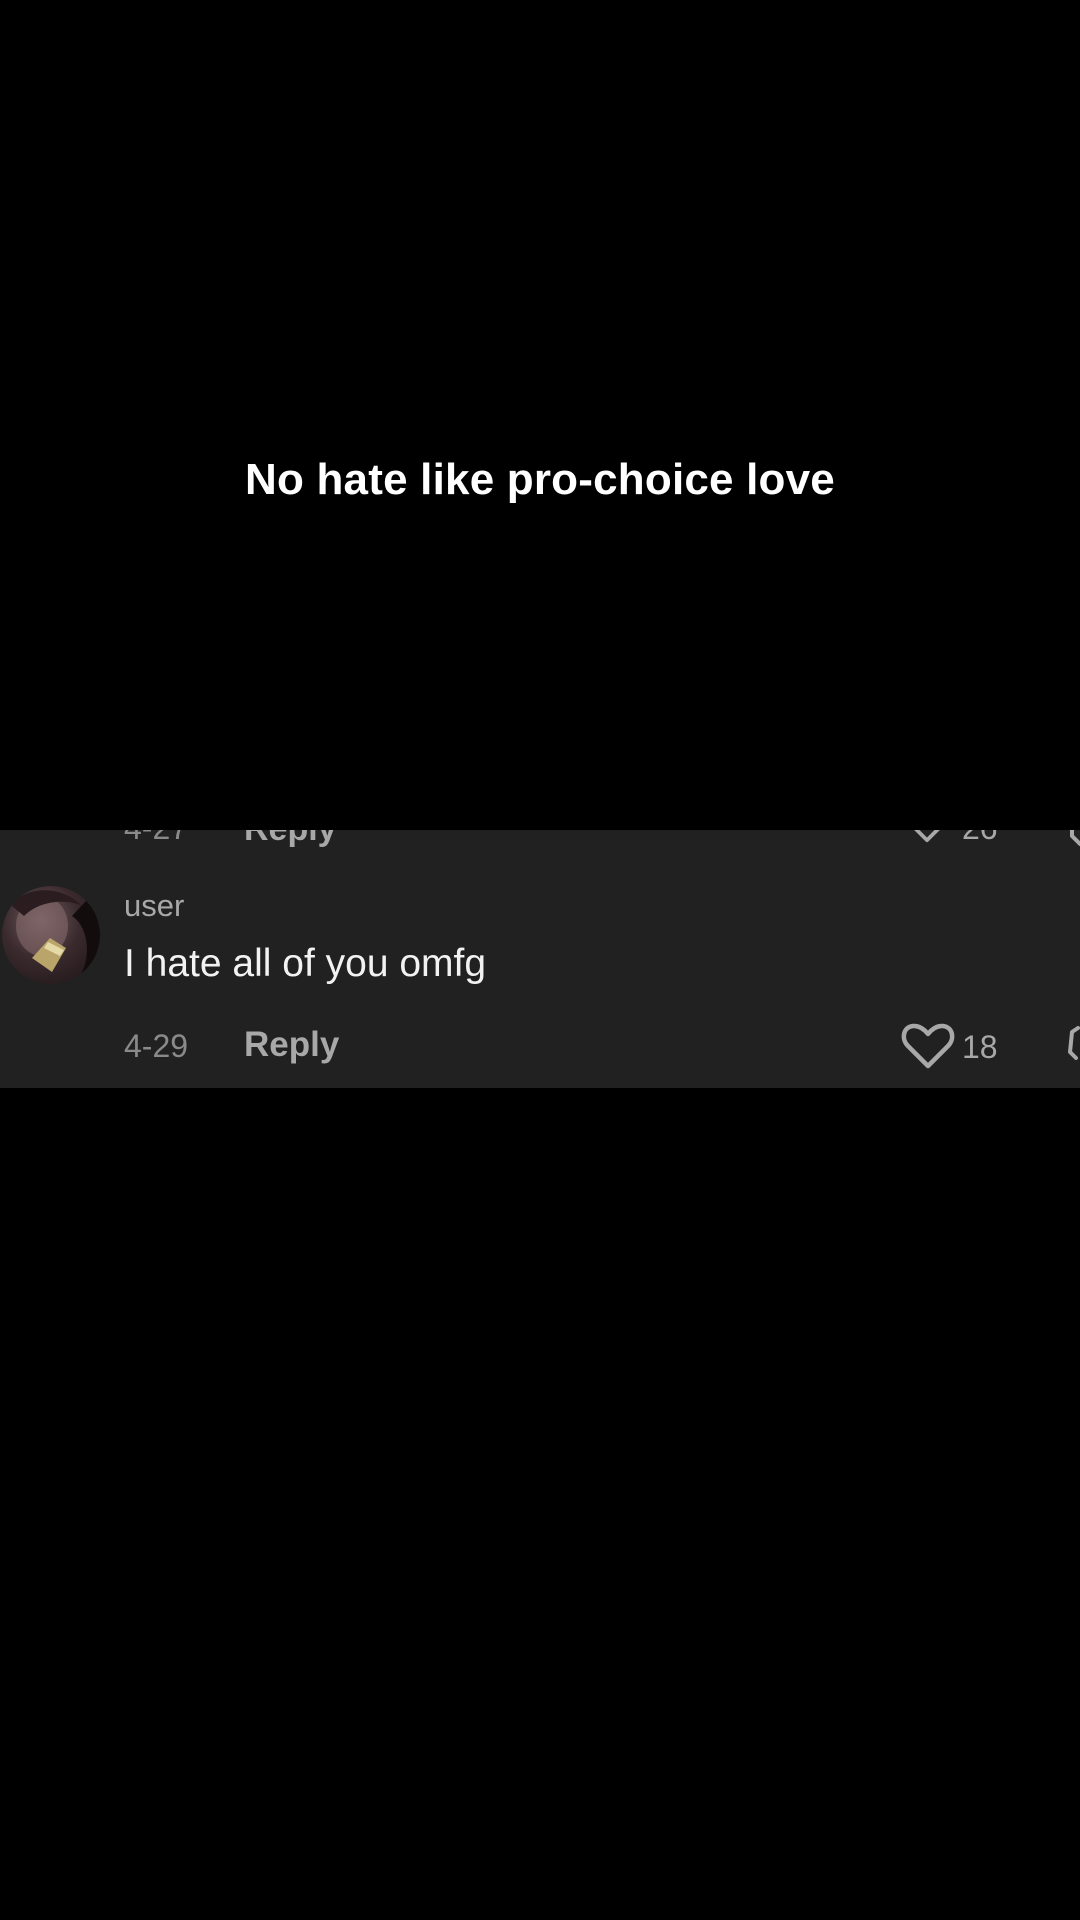 The height and width of the screenshot is (1920, 1080). Describe the element at coordinates (290, 839) in the screenshot. I see `previous-reply-button: Reply` at that location.